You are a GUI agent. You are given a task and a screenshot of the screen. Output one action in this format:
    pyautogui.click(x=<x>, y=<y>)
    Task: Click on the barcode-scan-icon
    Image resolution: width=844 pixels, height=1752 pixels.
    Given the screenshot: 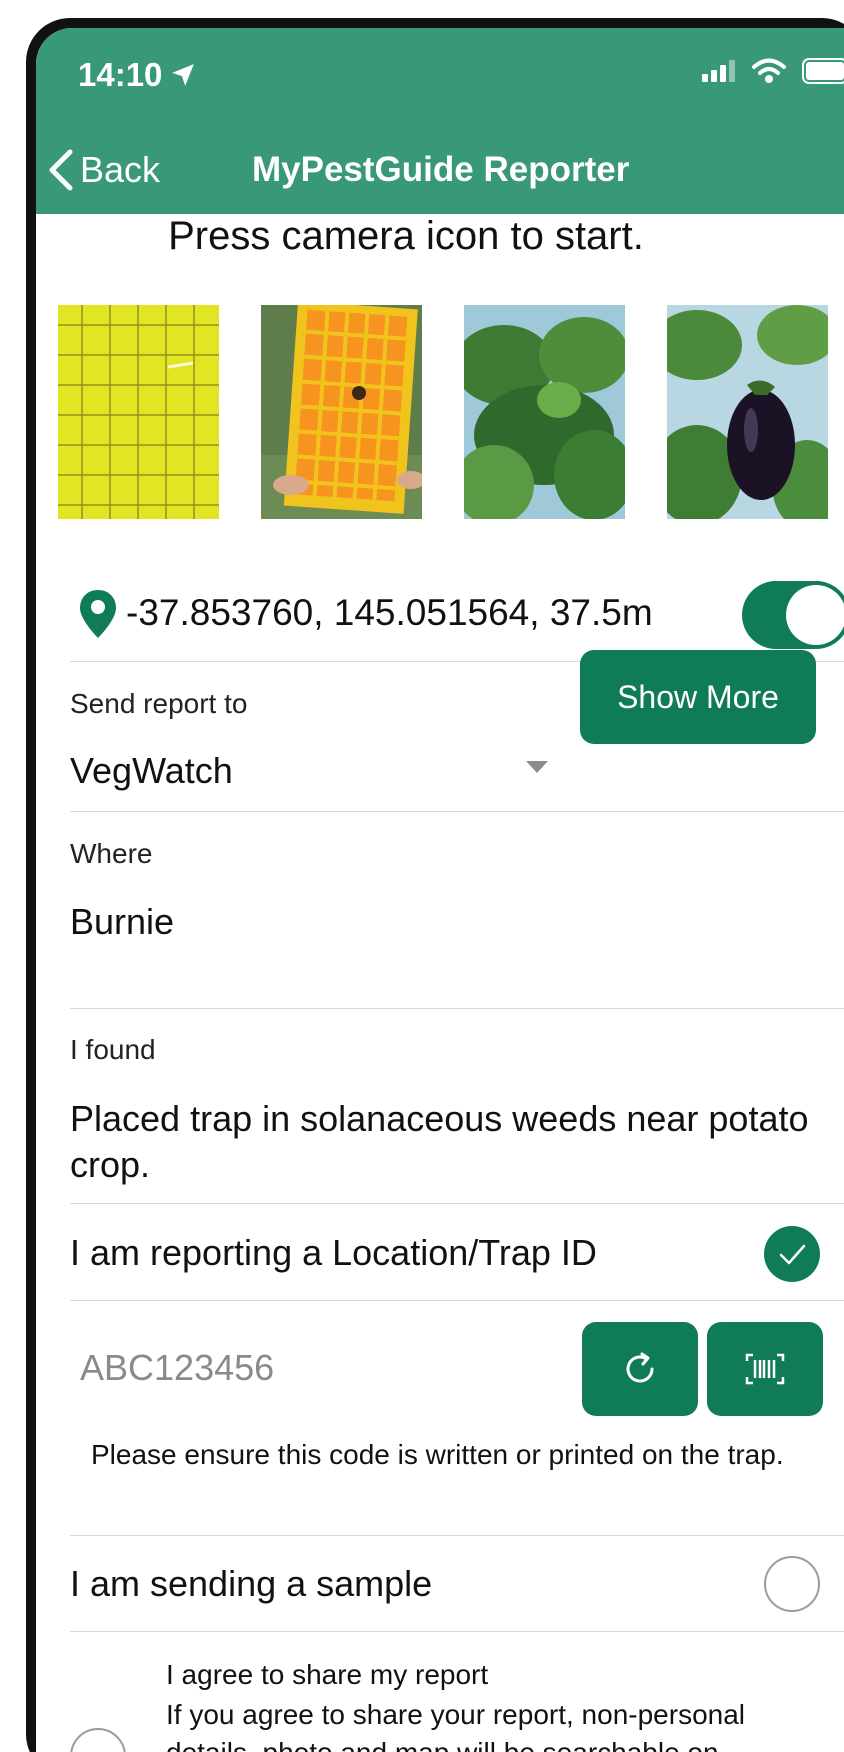 What is the action you would take?
    pyautogui.click(x=765, y=1369)
    